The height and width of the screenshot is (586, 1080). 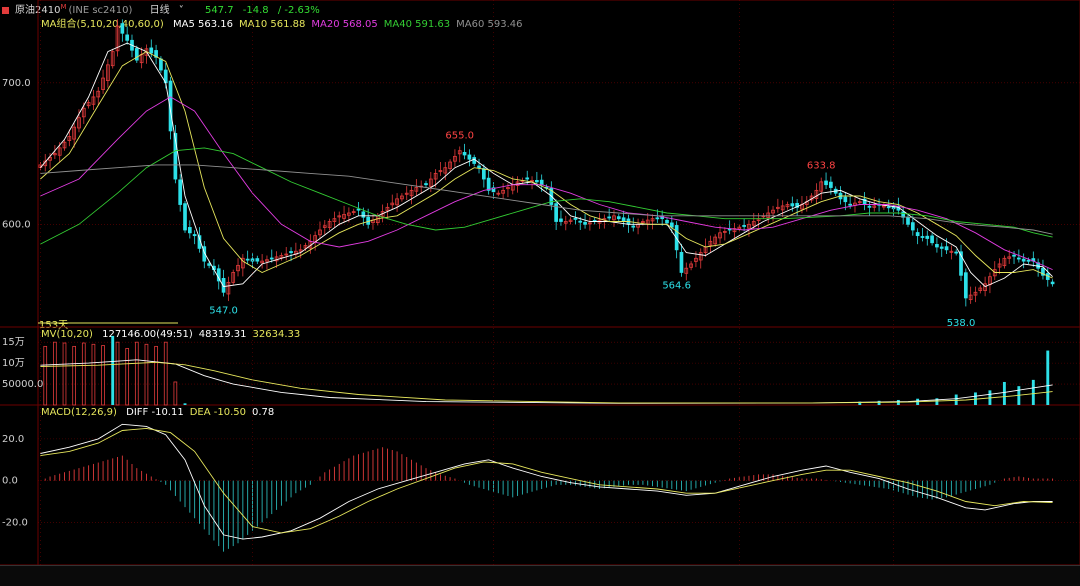 What do you see at coordinates (546, 199) in the screenshot?
I see `ma-line-ma60` at bounding box center [546, 199].